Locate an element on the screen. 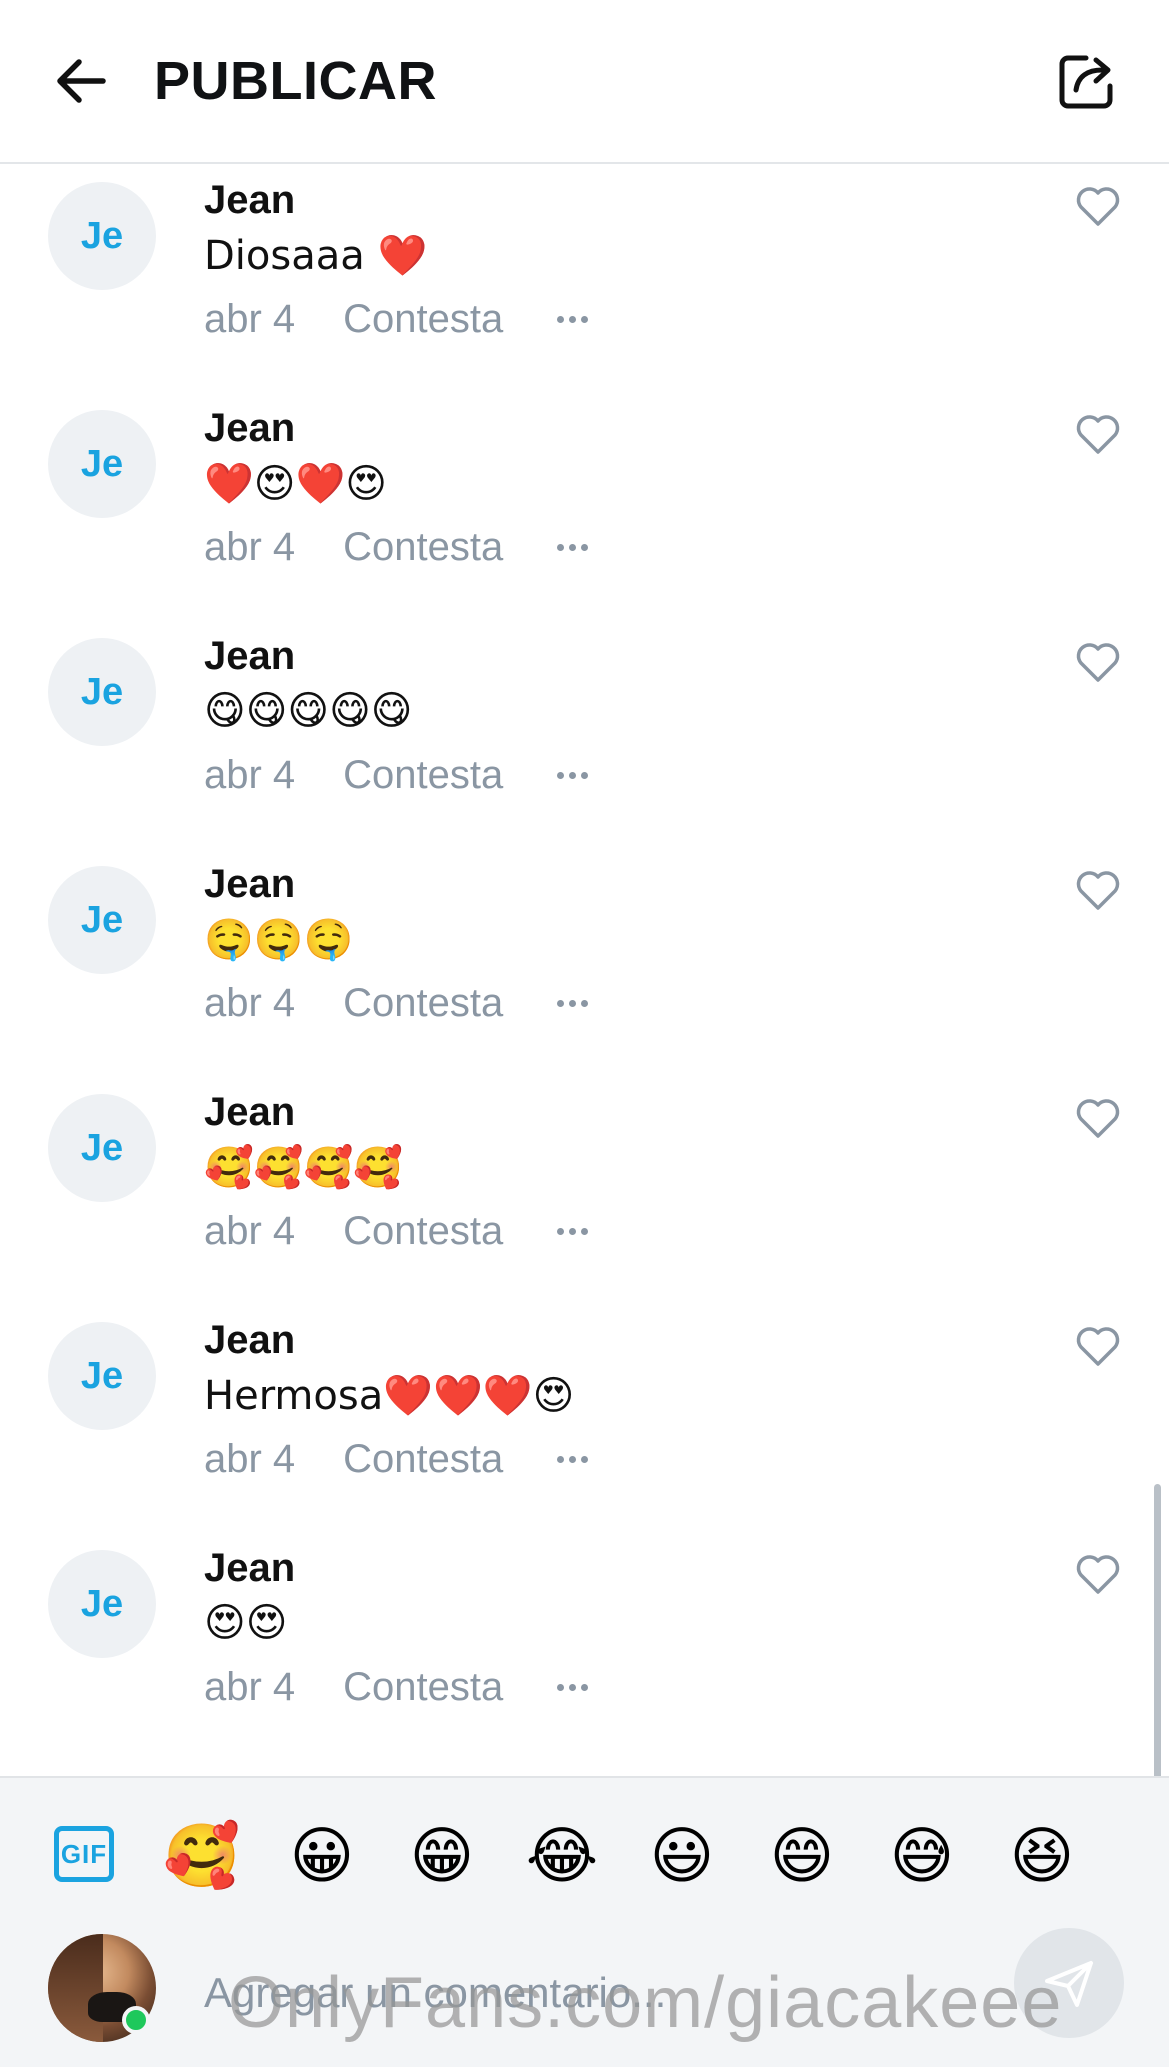 The height and width of the screenshot is (2067, 1169). comment-text: Diosaaa ❤️ is located at coordinates (316, 256).